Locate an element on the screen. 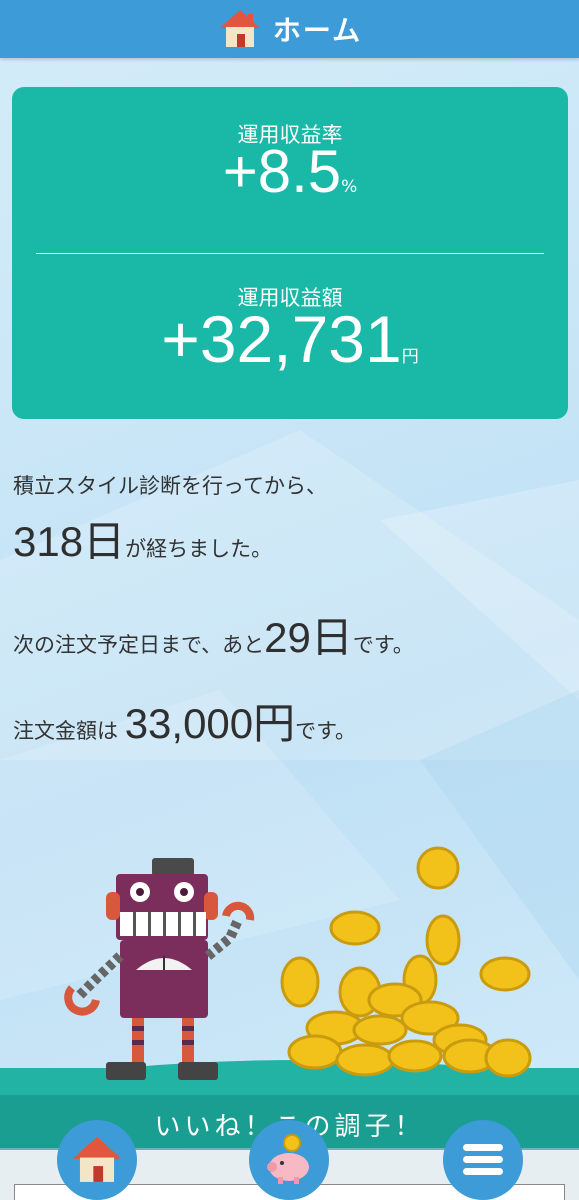 The width and height of the screenshot is (579, 1200). elapsed-days: 318日 is located at coordinates (69, 541).